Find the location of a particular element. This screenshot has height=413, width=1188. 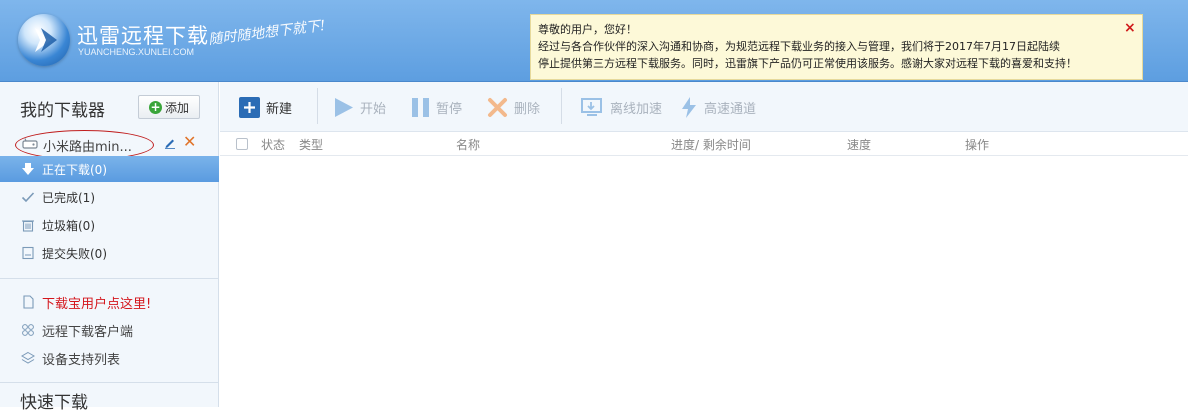

link-device-support: 设备支持列表 is located at coordinates (109, 358).